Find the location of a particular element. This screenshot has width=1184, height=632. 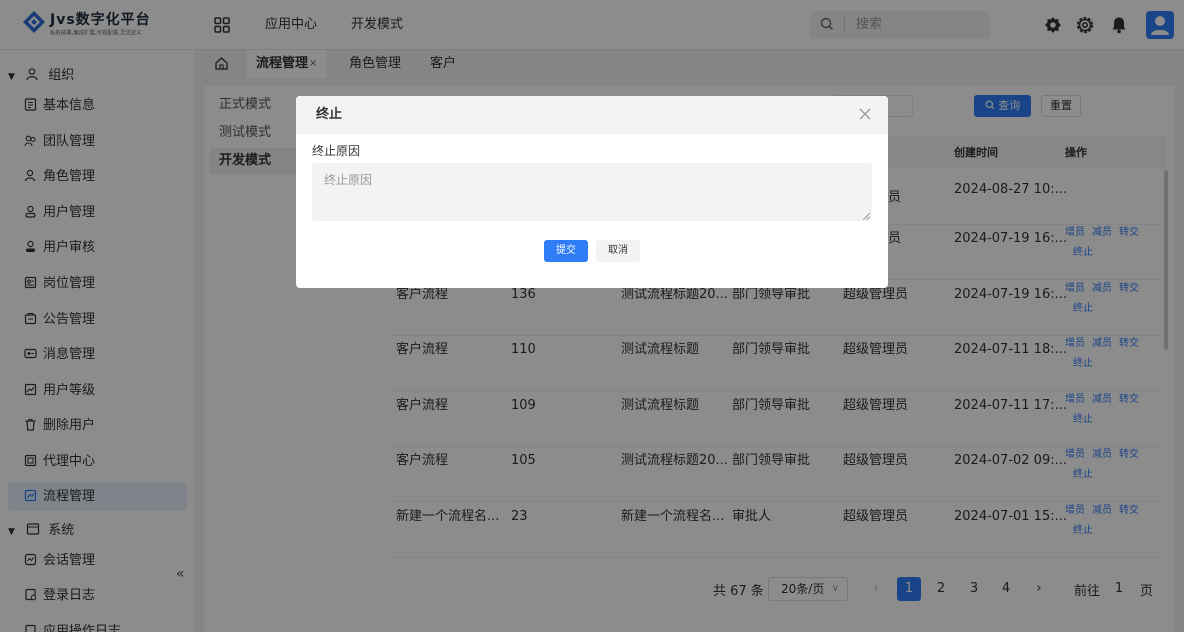

reason-label: 终止原因 is located at coordinates (336, 151).